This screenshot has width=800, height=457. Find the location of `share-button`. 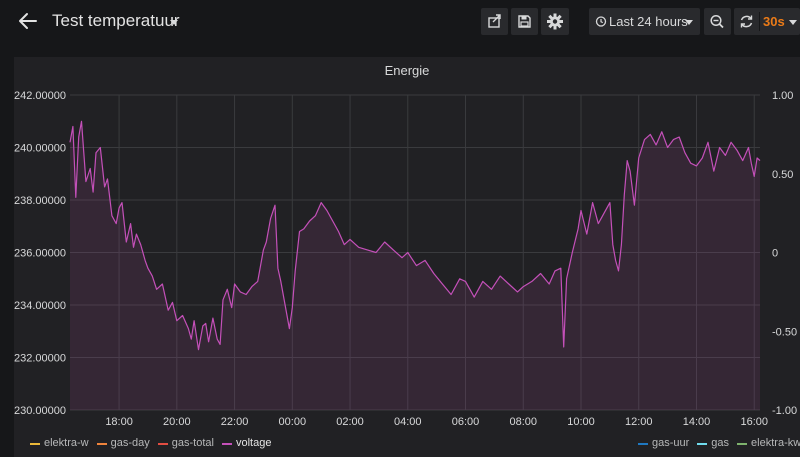

share-button is located at coordinates (494, 21).